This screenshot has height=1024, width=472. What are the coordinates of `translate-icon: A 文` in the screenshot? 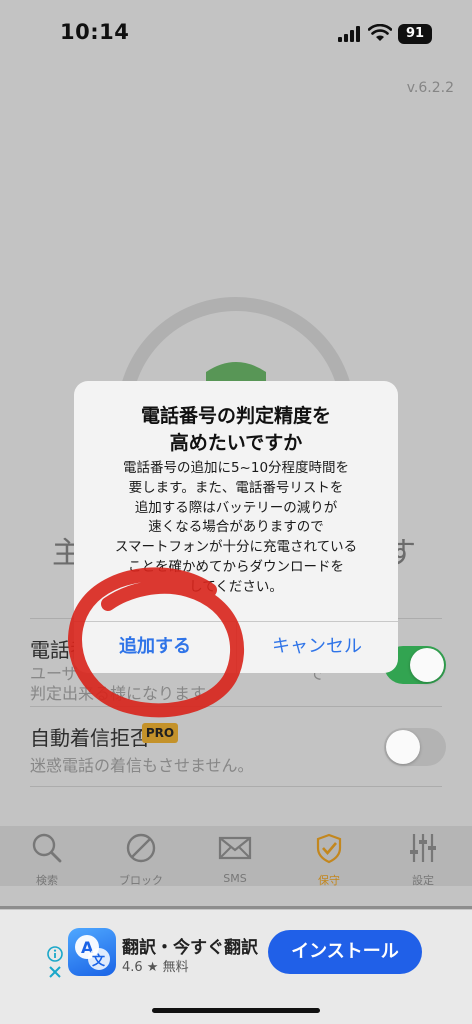 It's located at (92, 952).